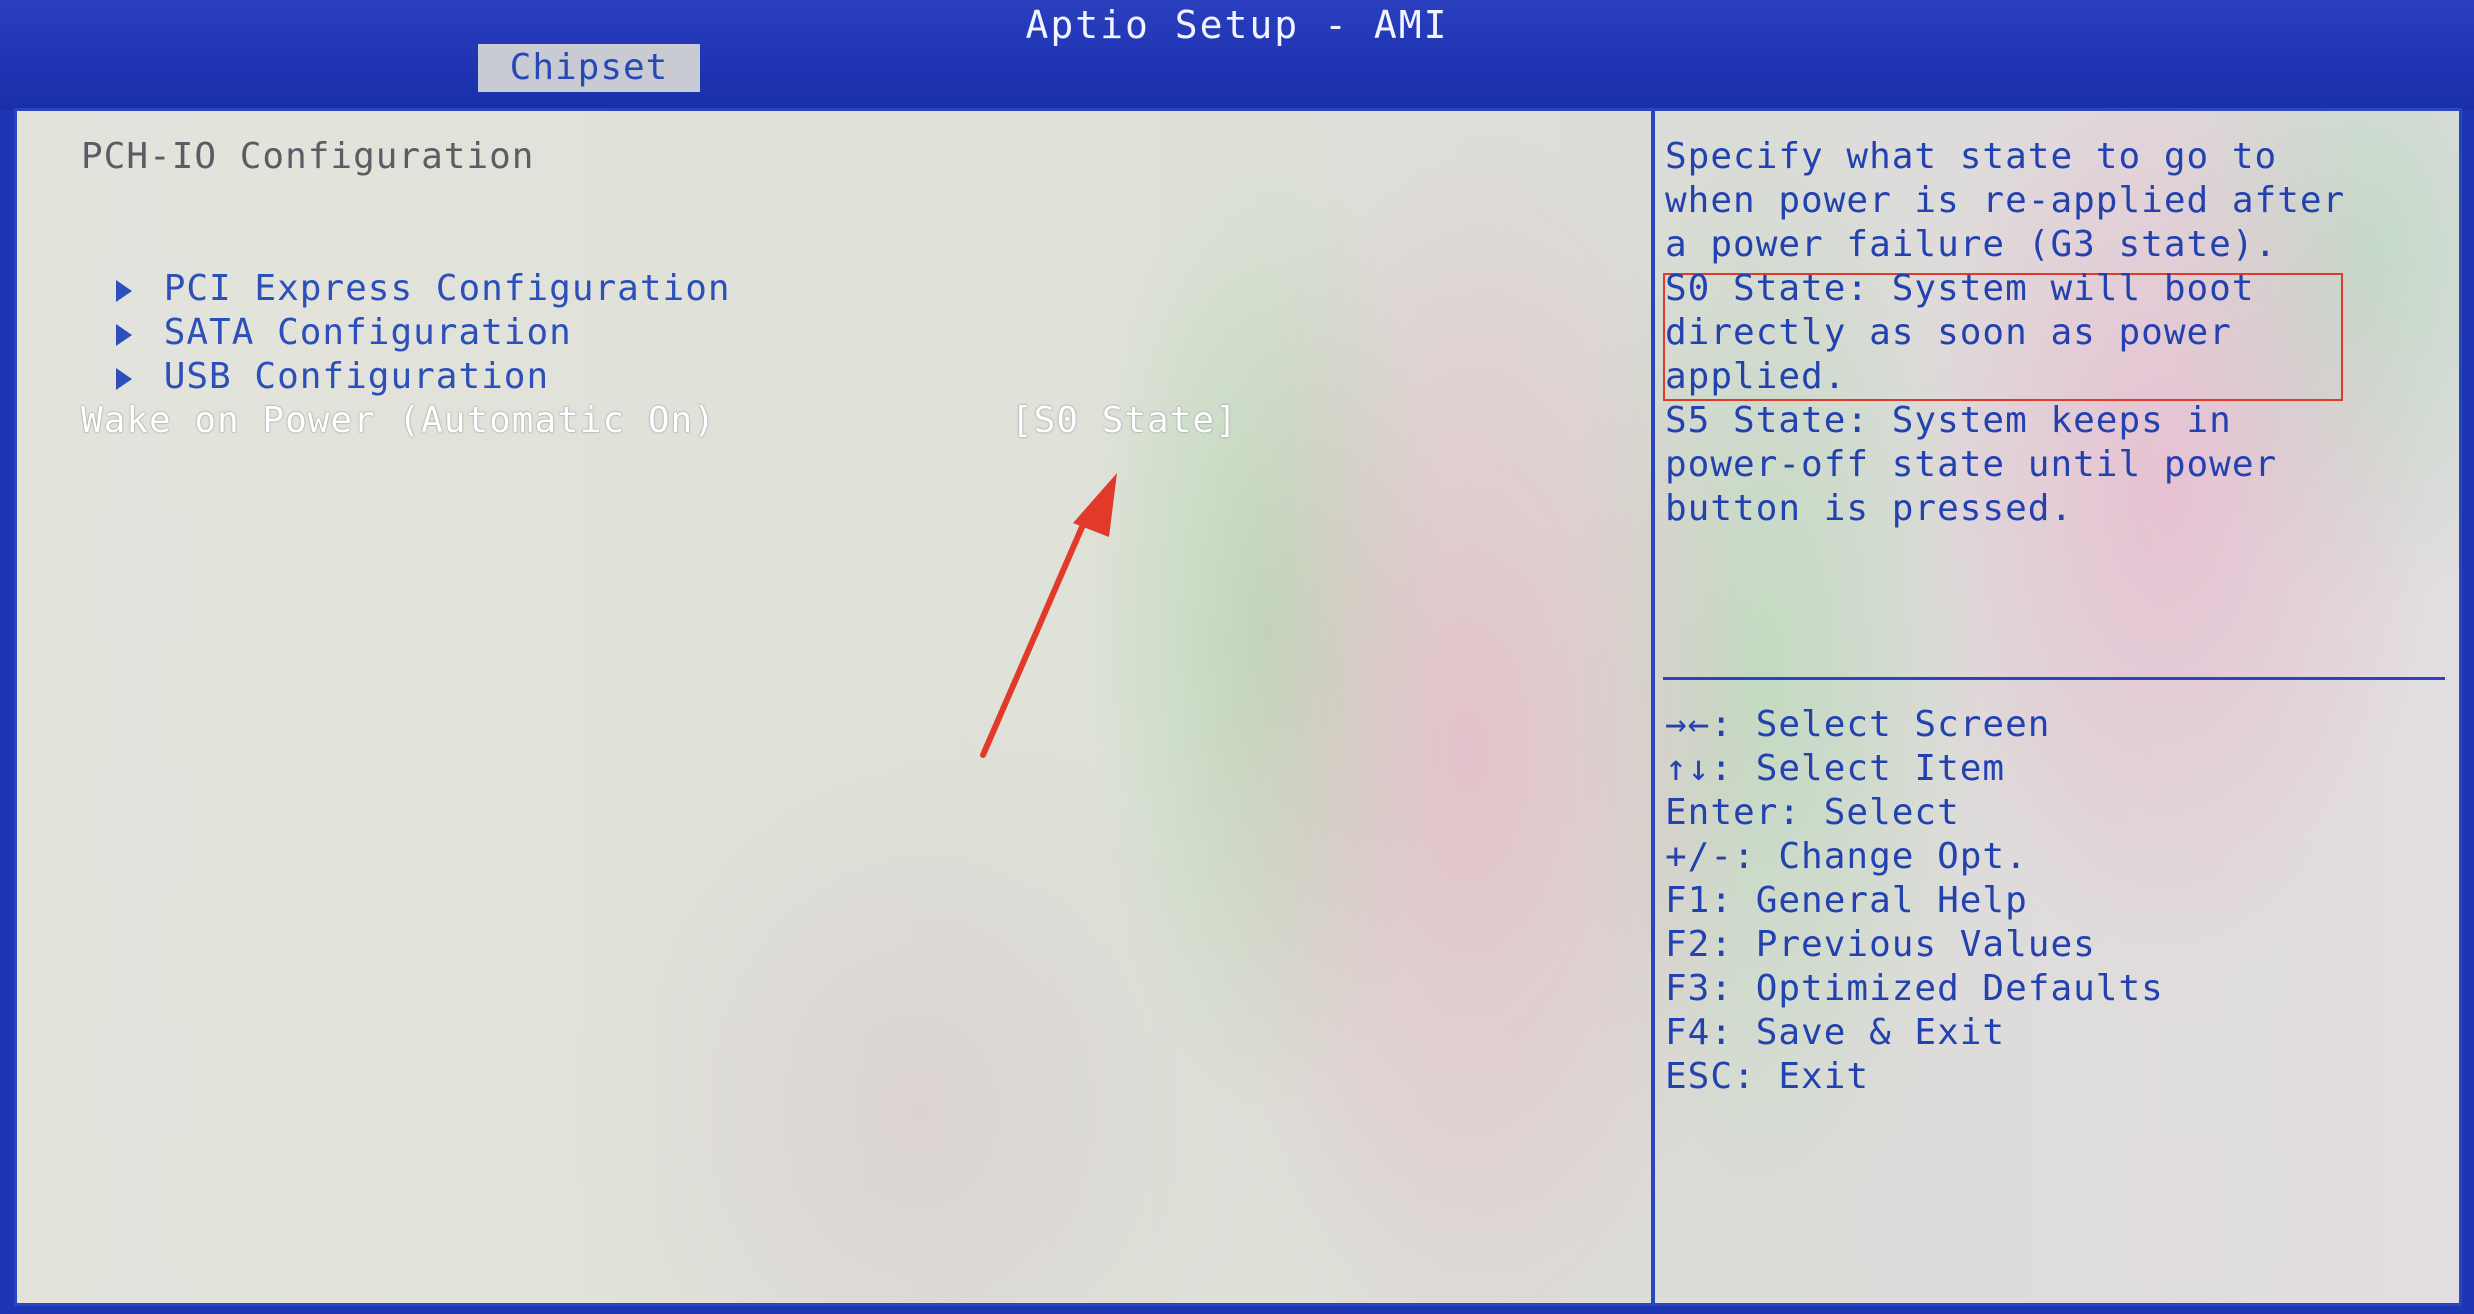  I want to click on help-keys-divider, so click(2054, 678).